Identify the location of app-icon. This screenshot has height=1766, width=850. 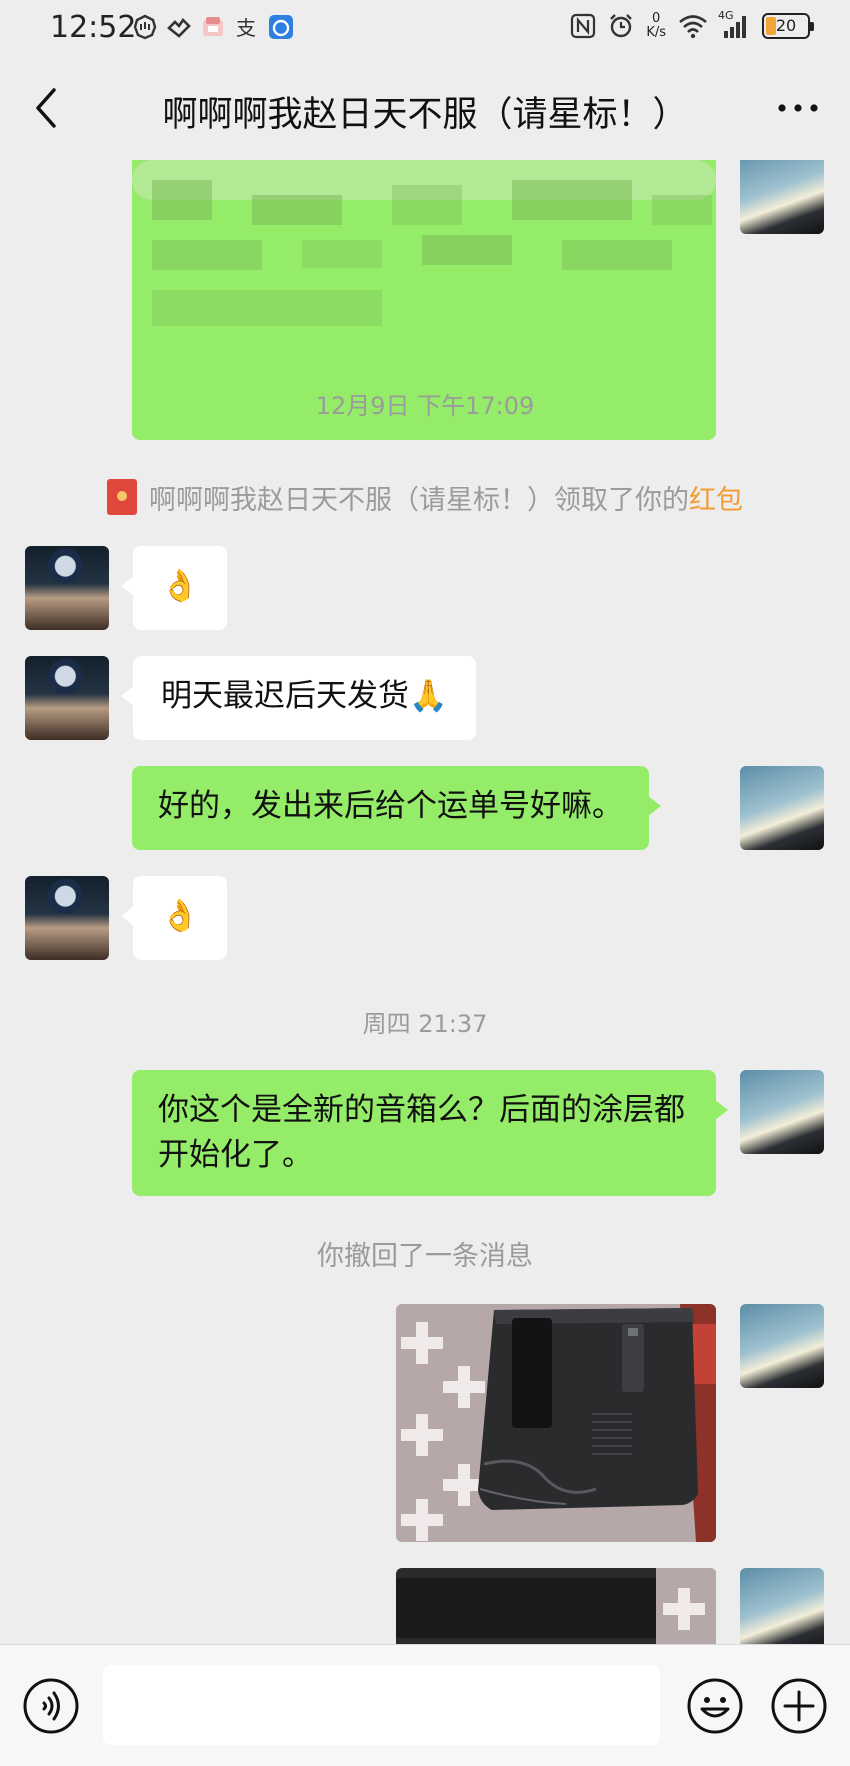
(281, 27).